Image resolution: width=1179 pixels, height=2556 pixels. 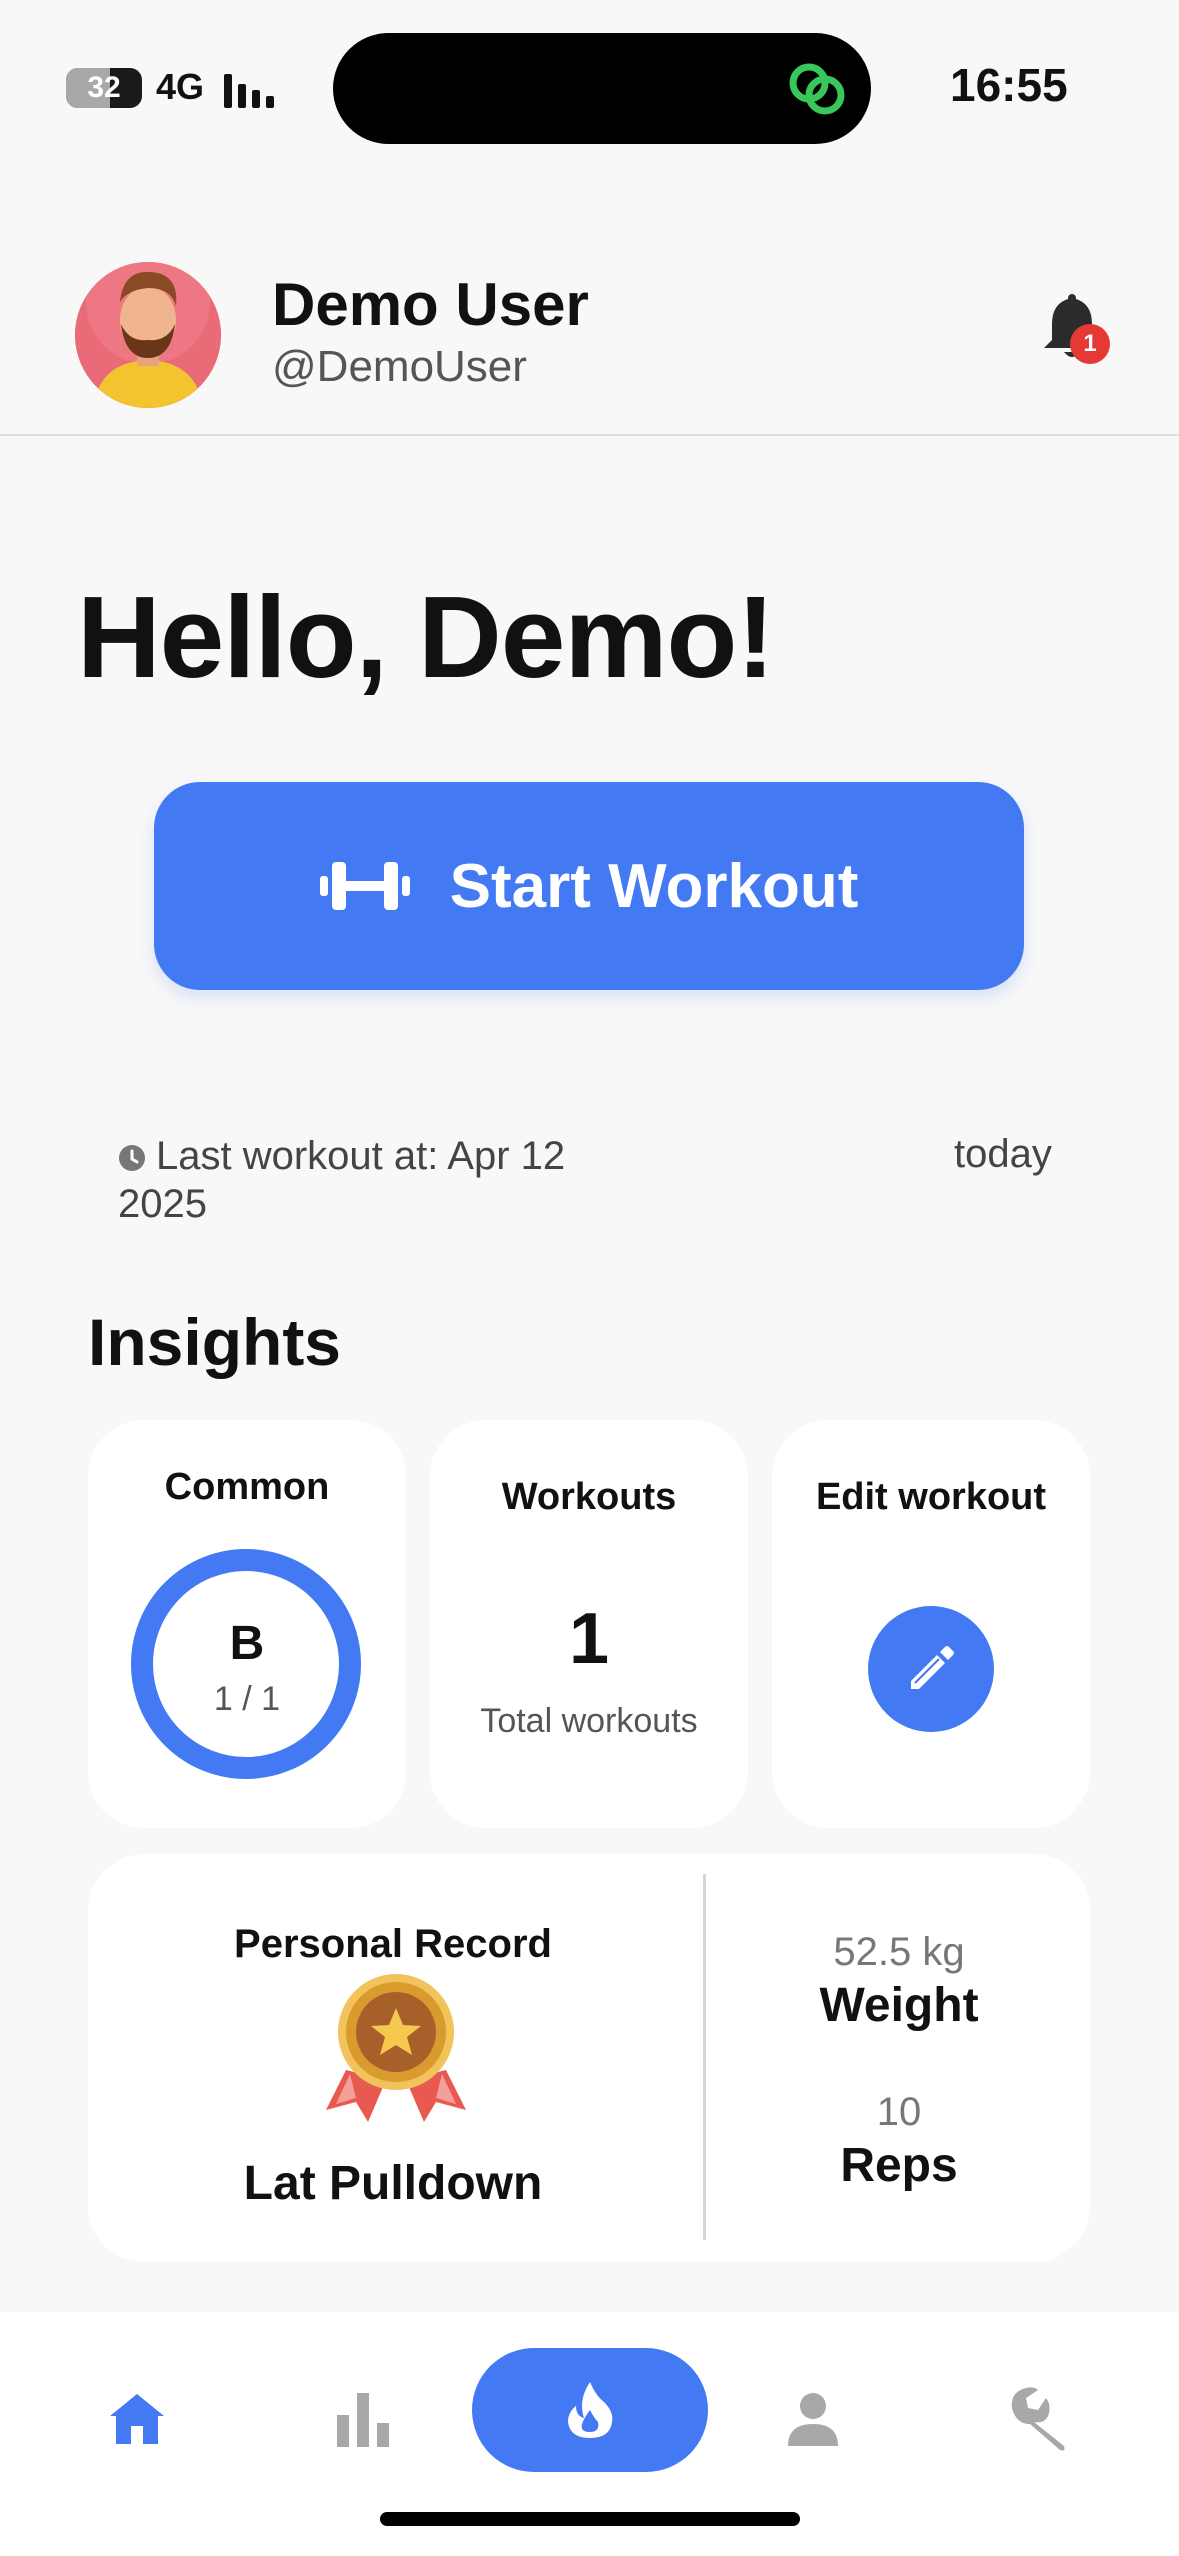 I want to click on profile-icon, so click(x=813, y=2419).